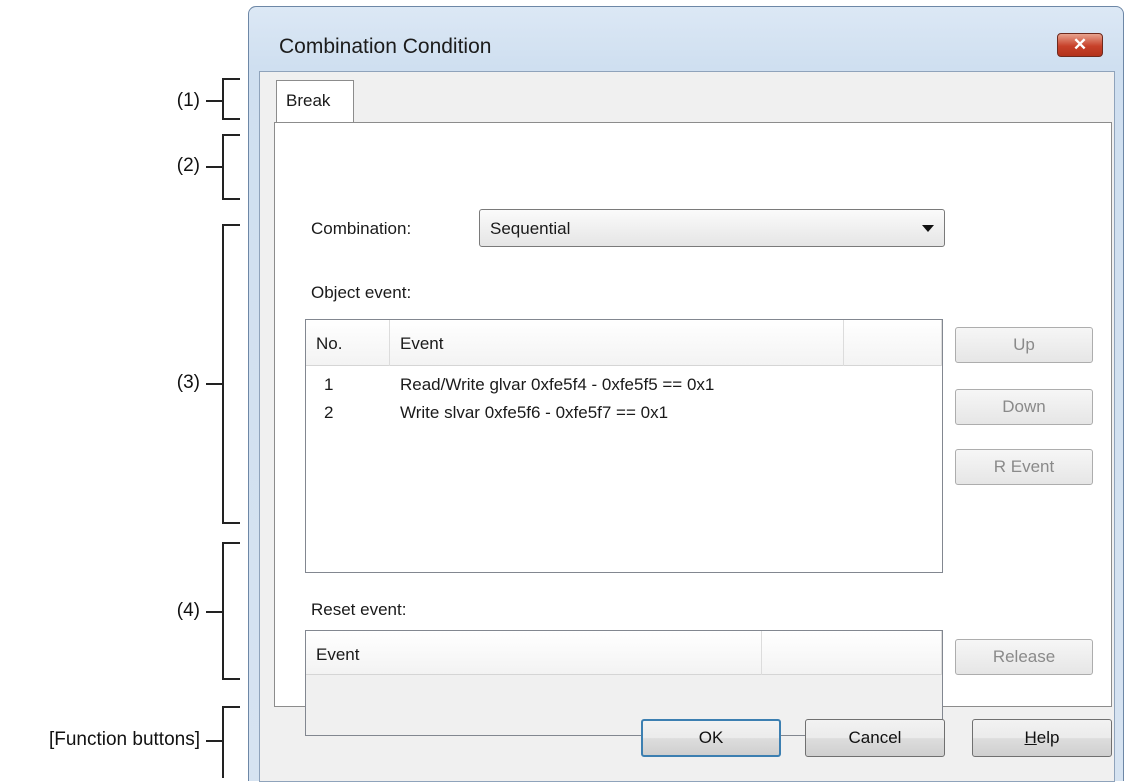 Image resolution: width=1125 pixels, height=782 pixels. What do you see at coordinates (231, 742) in the screenshot?
I see `annotation-function-buttons-bracket` at bounding box center [231, 742].